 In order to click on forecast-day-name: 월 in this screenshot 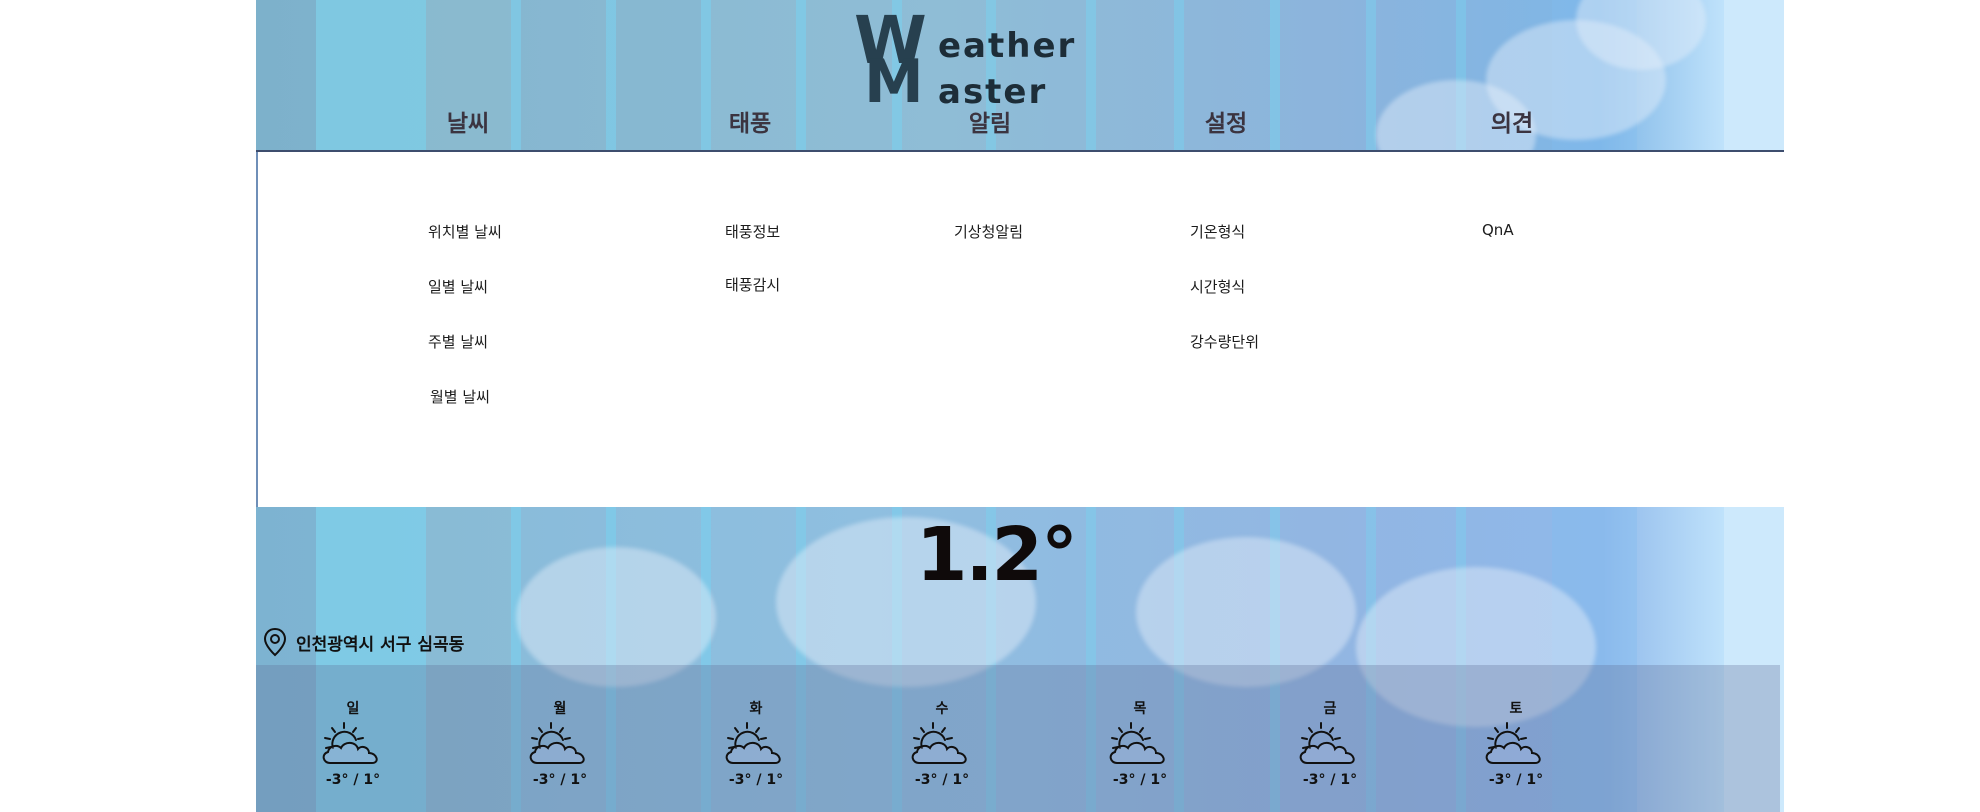, I will do `click(560, 709)`.